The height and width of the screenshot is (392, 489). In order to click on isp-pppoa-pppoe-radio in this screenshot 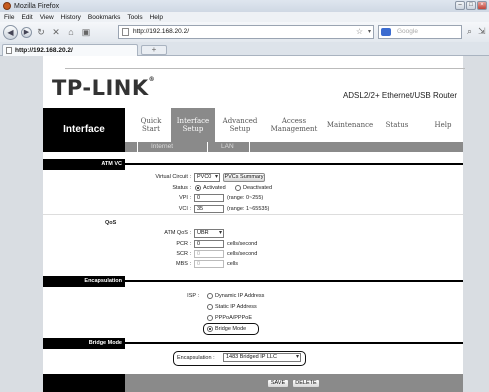, I will do `click(210, 318)`.